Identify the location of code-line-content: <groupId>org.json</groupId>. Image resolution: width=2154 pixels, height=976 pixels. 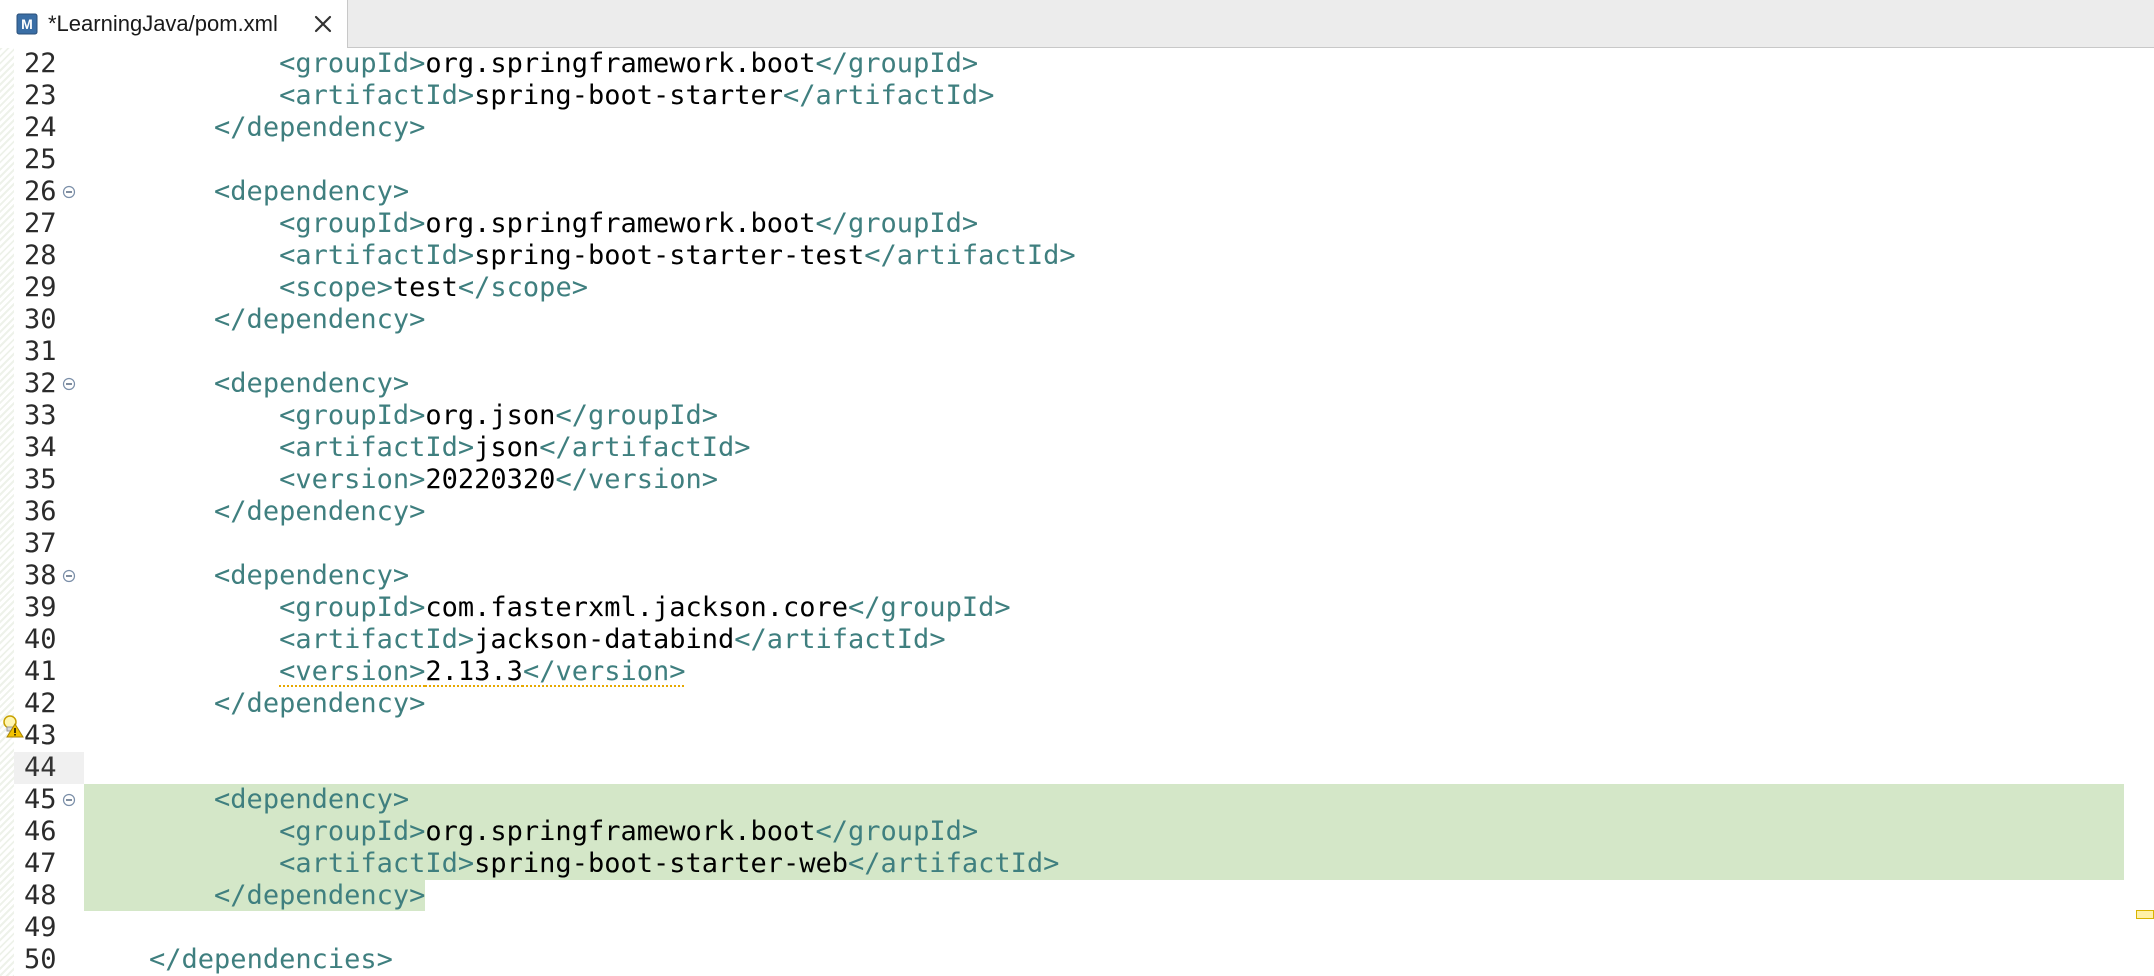
(401, 415).